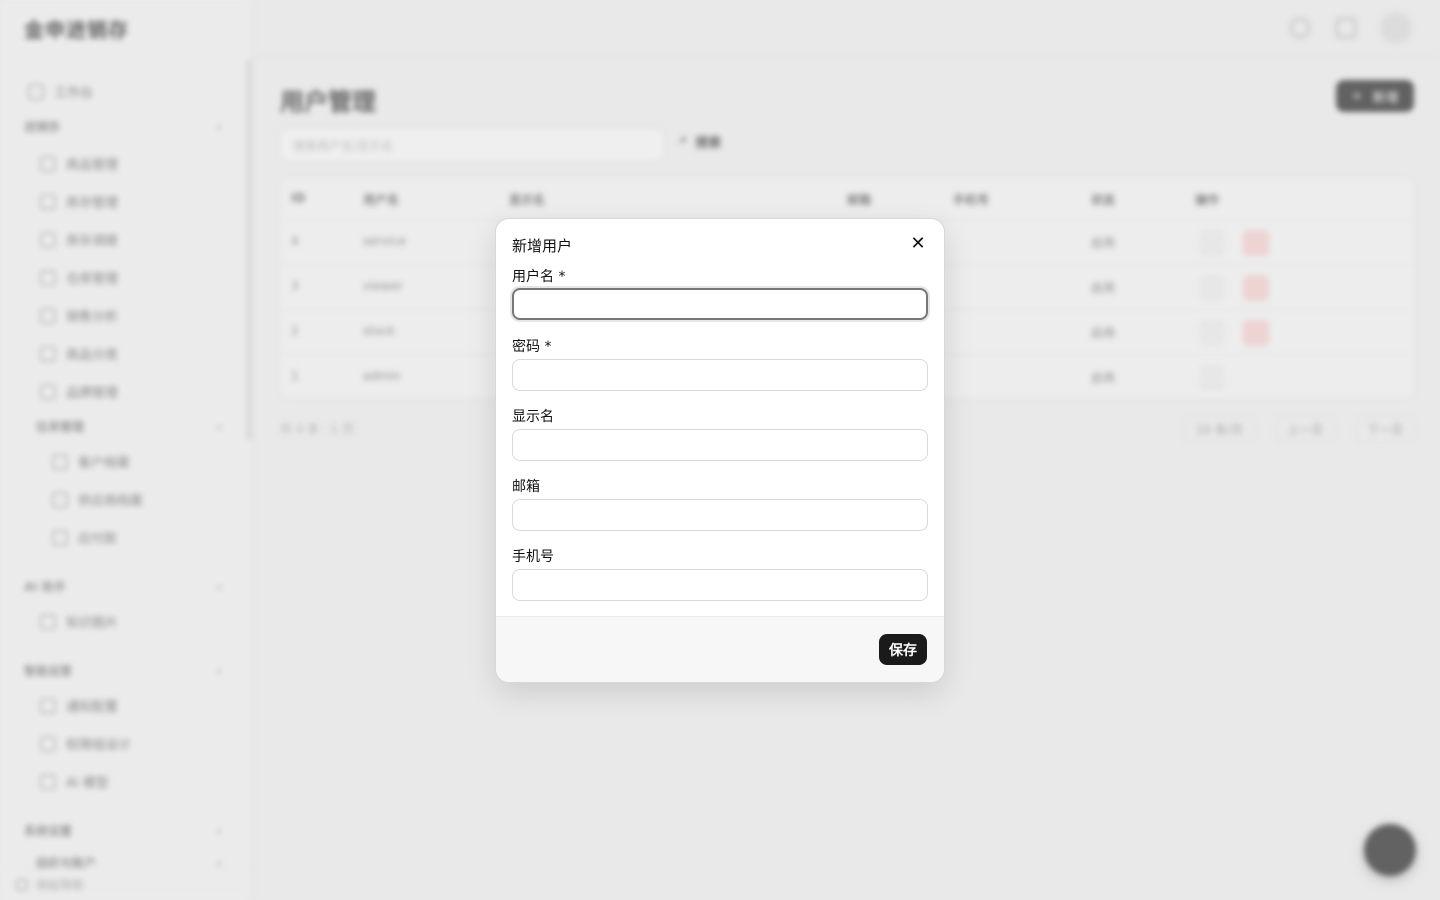 The image size is (1440, 900). I want to click on username-label: 用户名 *, so click(539, 277).